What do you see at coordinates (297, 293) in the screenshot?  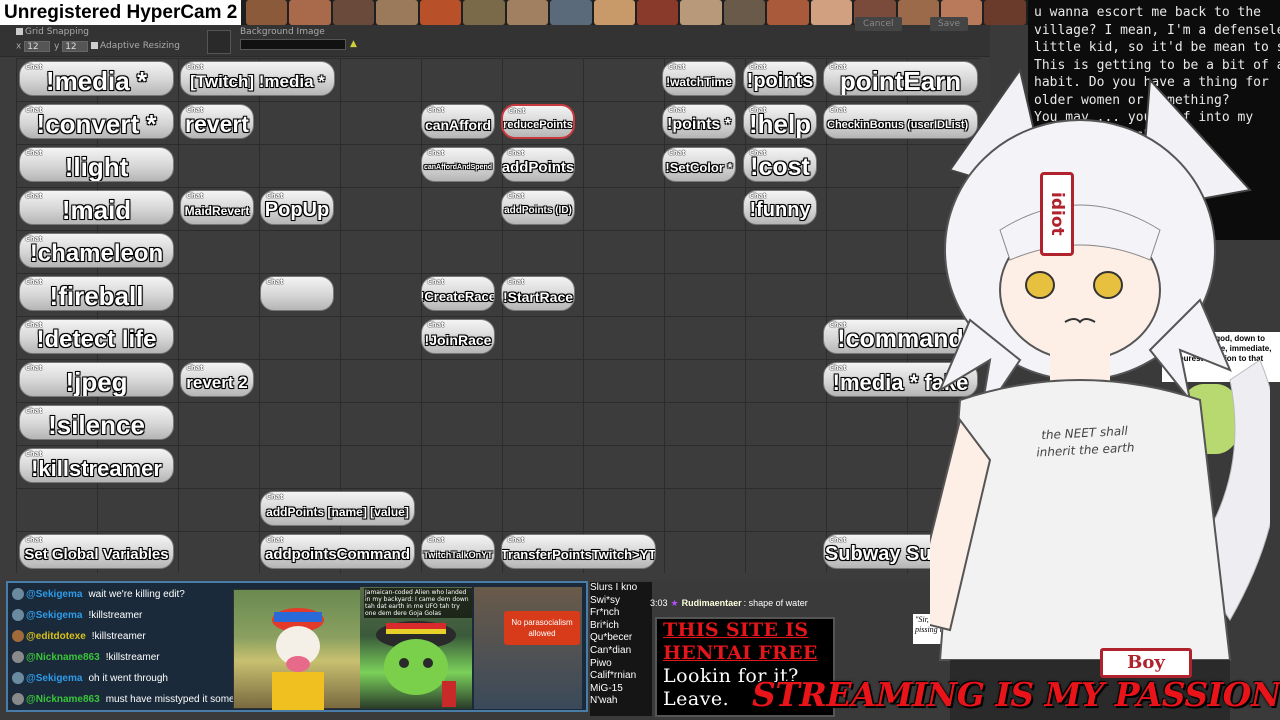 I see `command-button-empty: Chat` at bounding box center [297, 293].